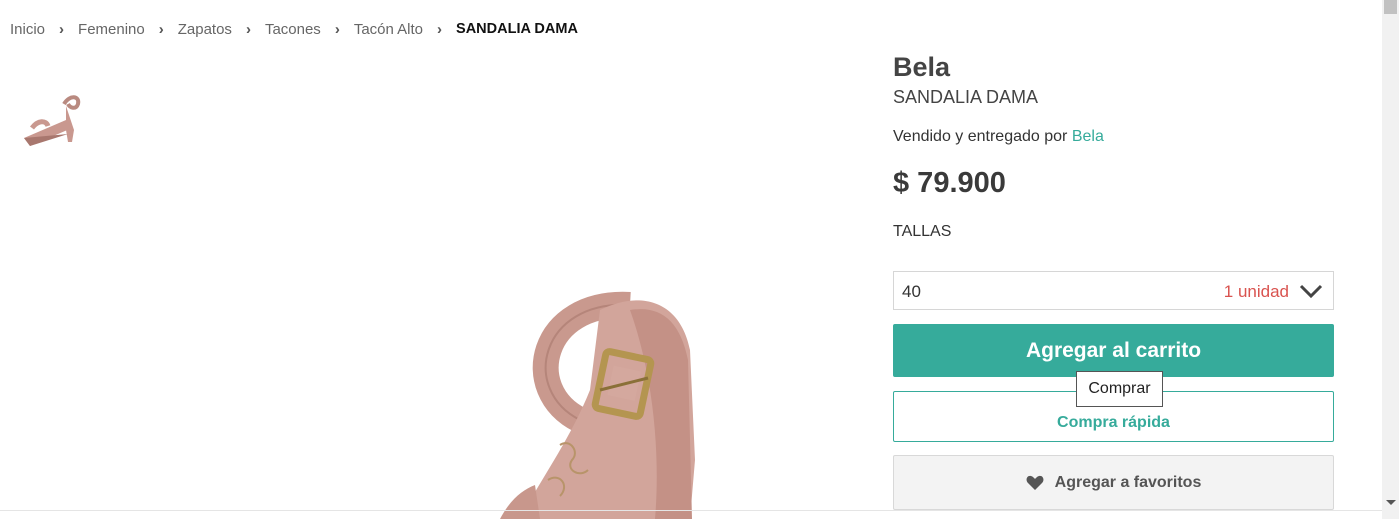 Image resolution: width=1399 pixels, height=519 pixels. I want to click on stock-status: 1 unidad, so click(1256, 291).